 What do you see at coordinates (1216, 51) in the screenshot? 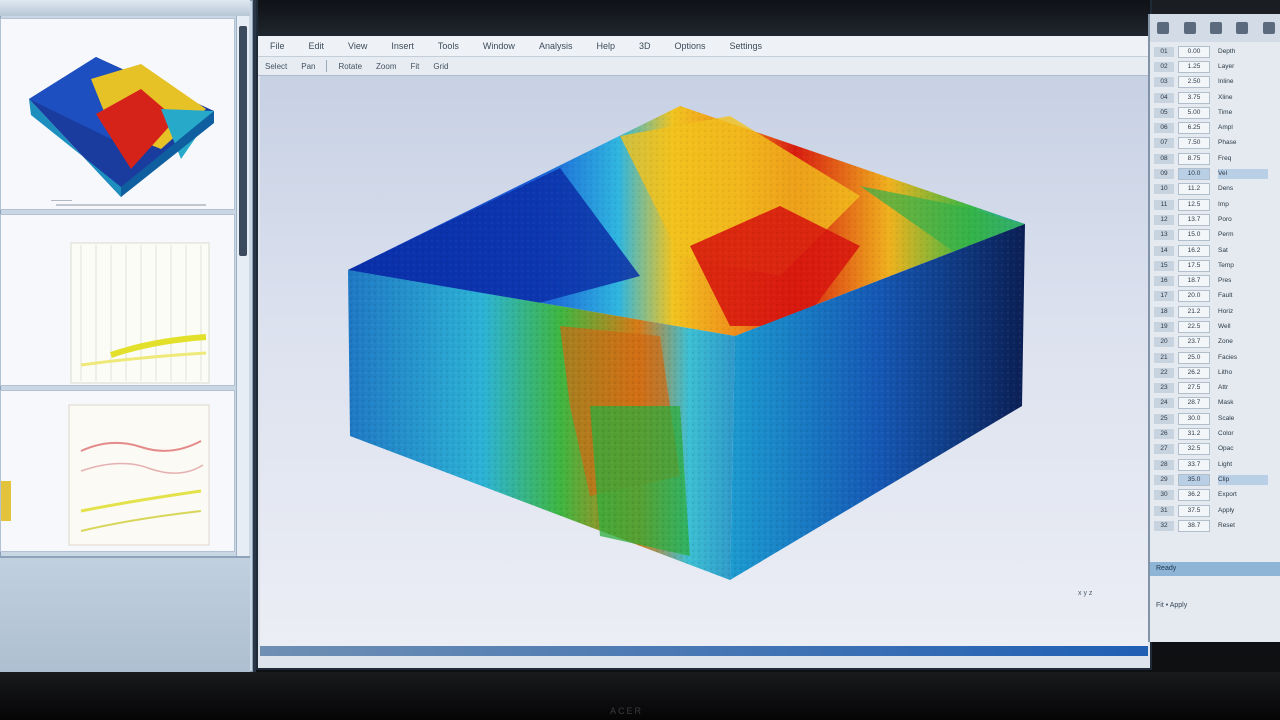
I see `property-row: 01 0.00 Depth` at bounding box center [1216, 51].